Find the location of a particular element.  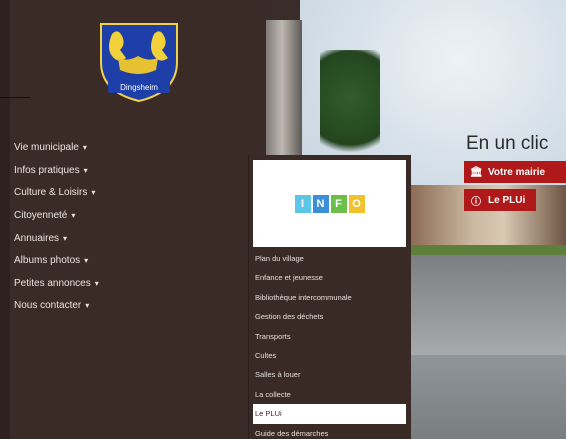

hero-road is located at coordinates (488, 305).